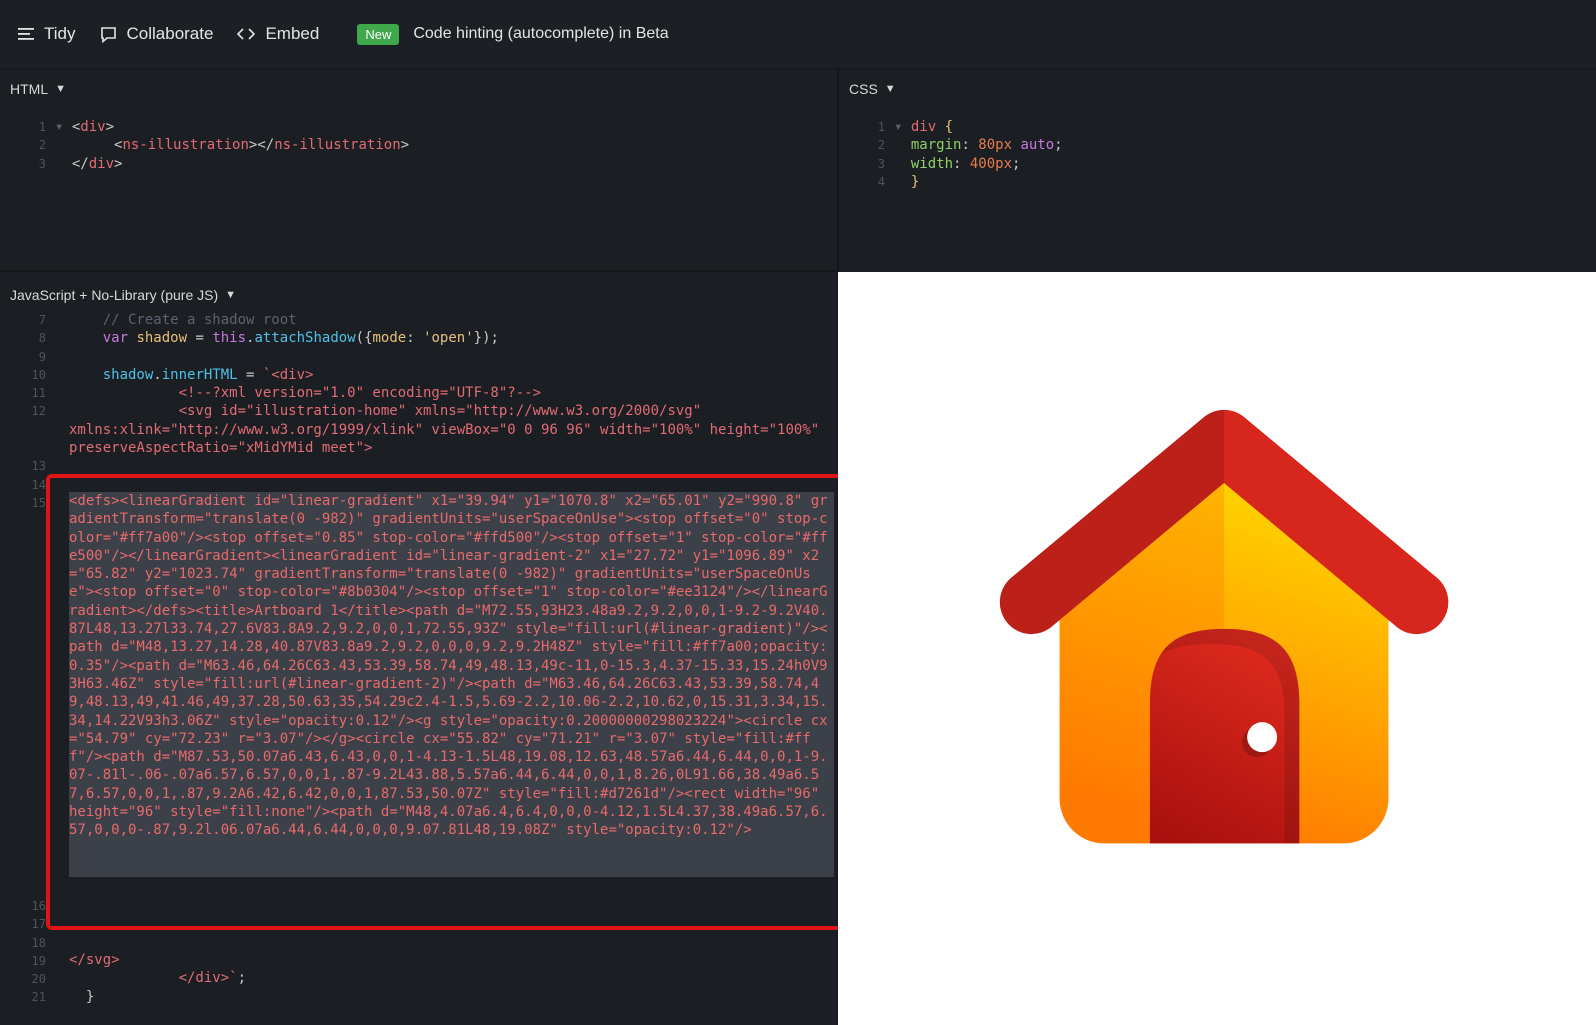 The height and width of the screenshot is (1025, 1596). What do you see at coordinates (38, 411) in the screenshot?
I see `js-line-numbers-top: 7 8 9 10 11 12 13 14 15` at bounding box center [38, 411].